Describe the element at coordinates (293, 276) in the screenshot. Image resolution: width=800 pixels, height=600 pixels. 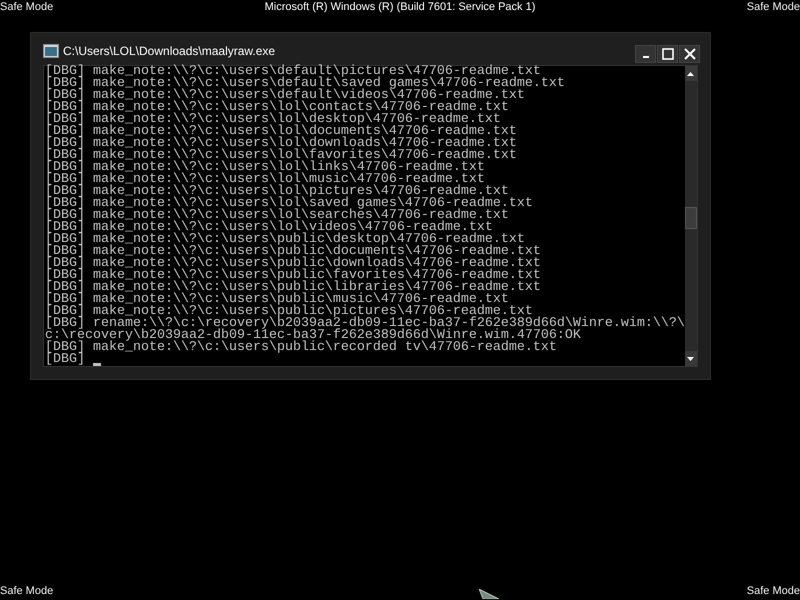
I see `console-line: [DBG] make_note:\\?\c:\users\public\favorites\47706-readme.txt` at that location.